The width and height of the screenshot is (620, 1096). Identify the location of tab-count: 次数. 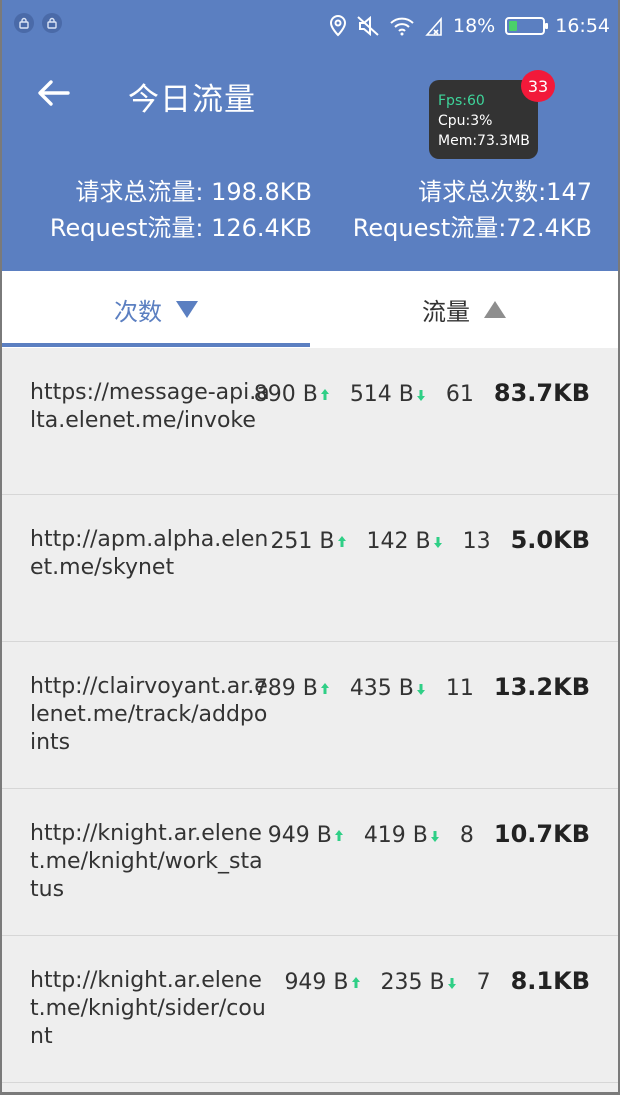
(156, 309).